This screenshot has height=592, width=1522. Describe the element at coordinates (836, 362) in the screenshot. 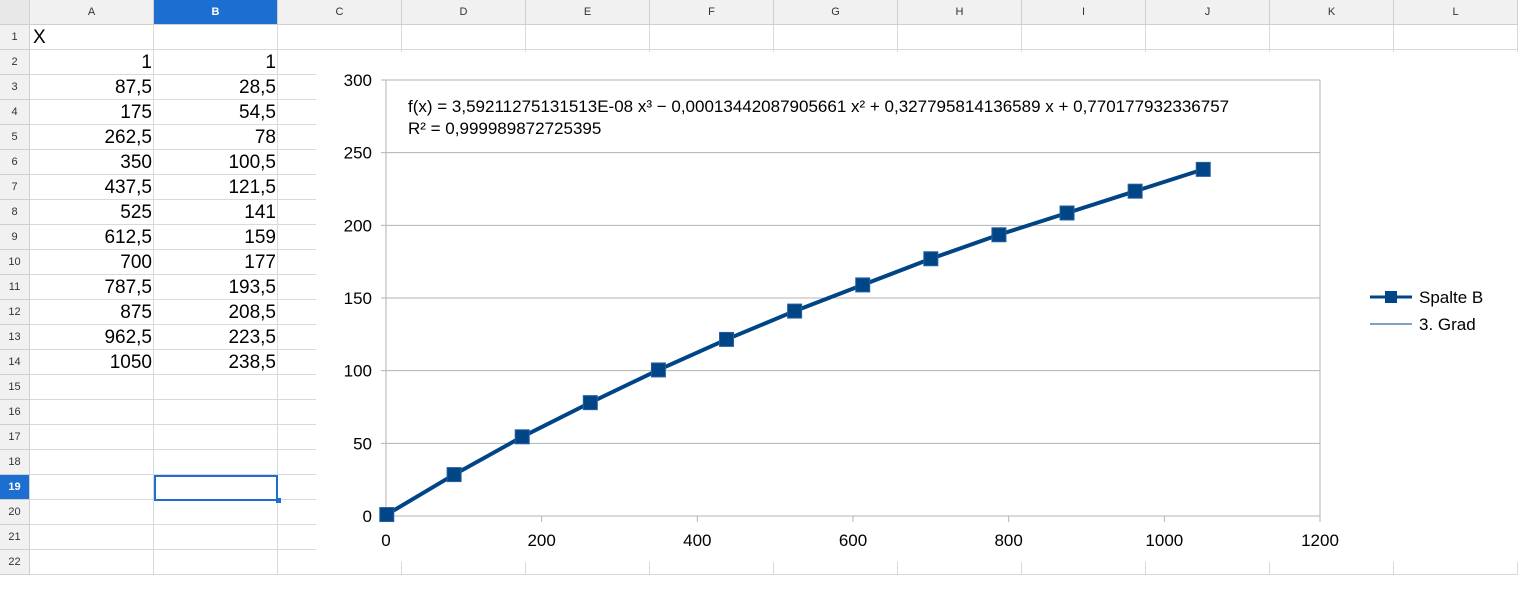

I see `cell-g14` at that location.